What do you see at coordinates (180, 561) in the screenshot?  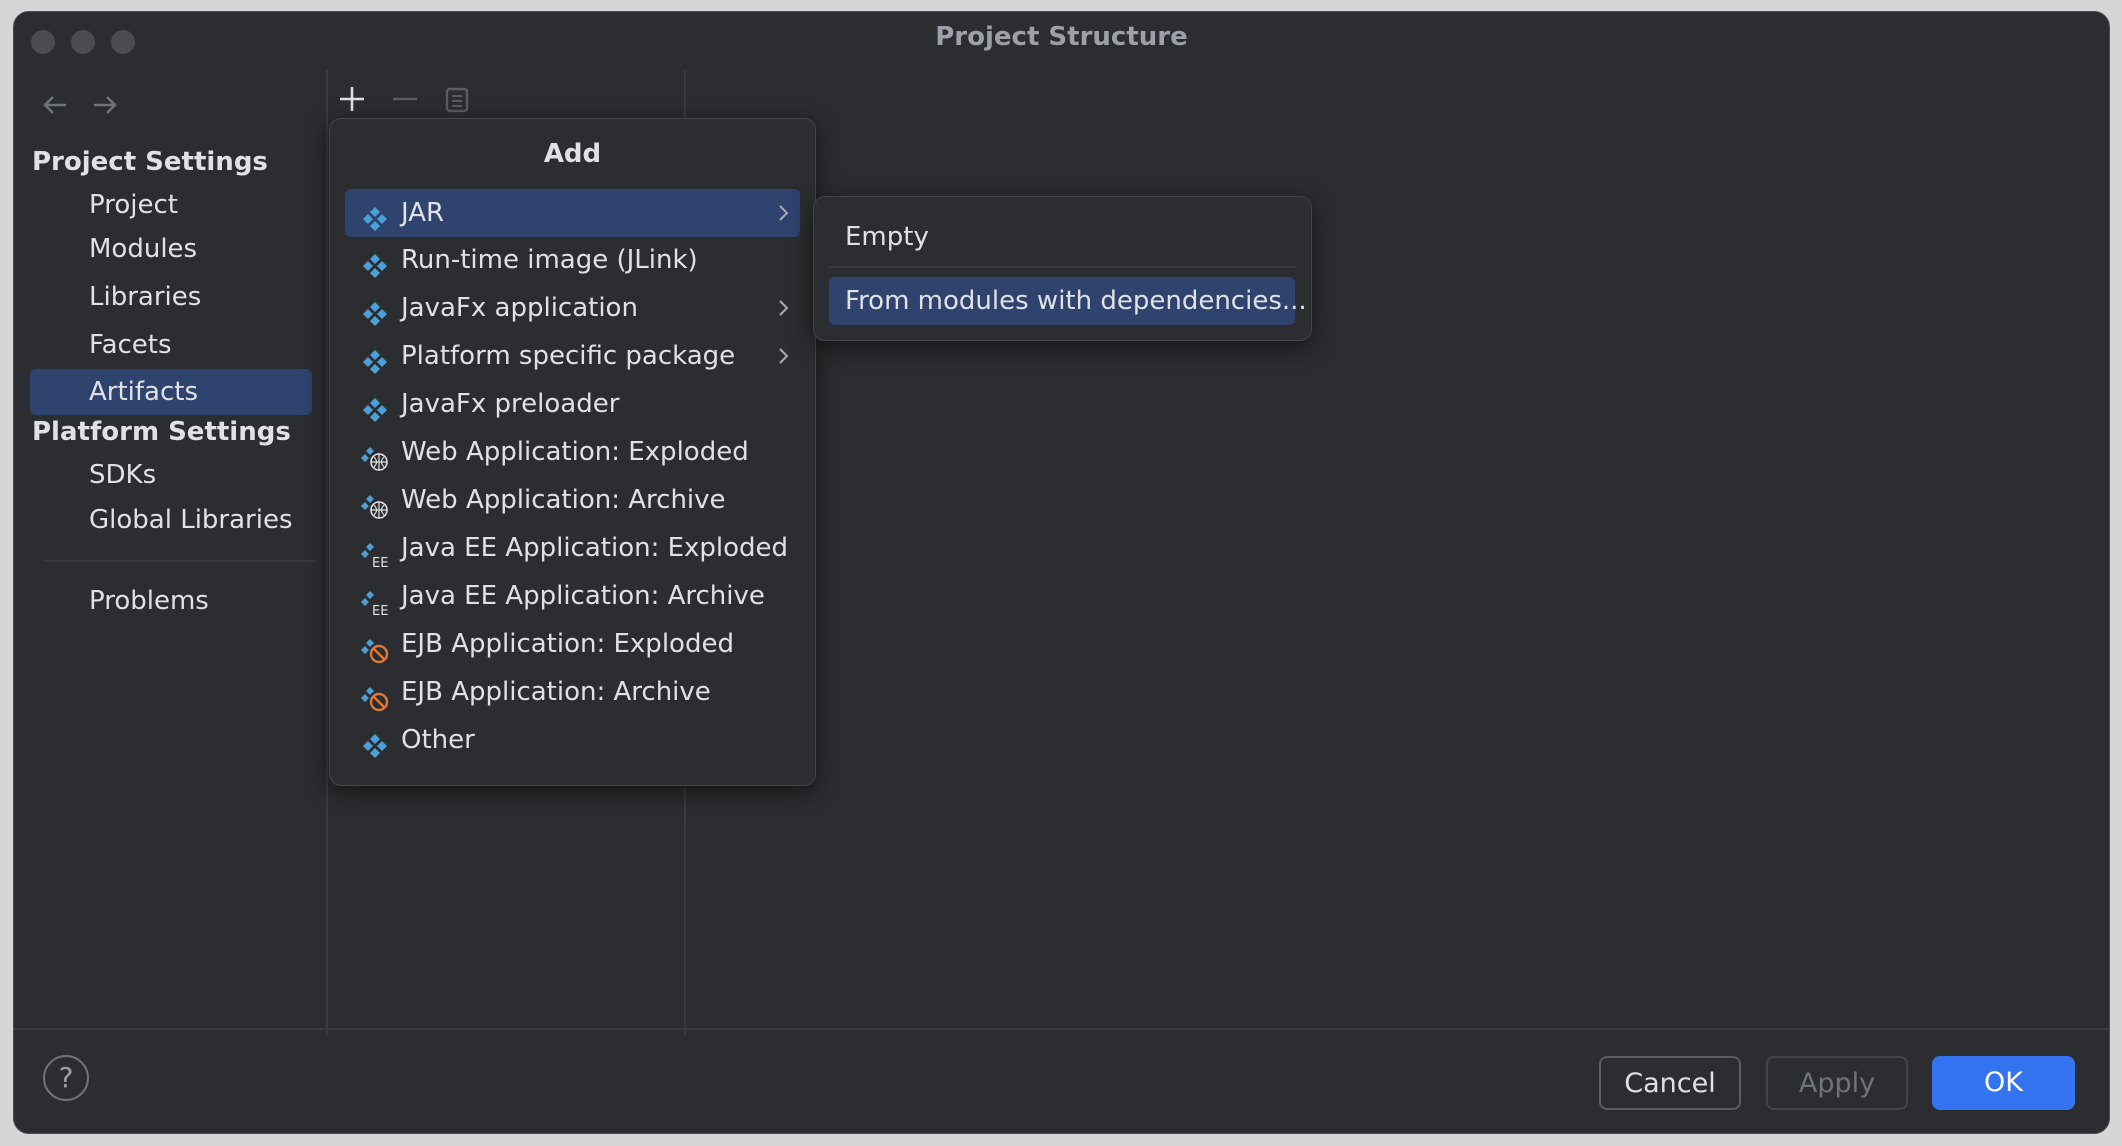 I see `sidebar-divider` at bounding box center [180, 561].